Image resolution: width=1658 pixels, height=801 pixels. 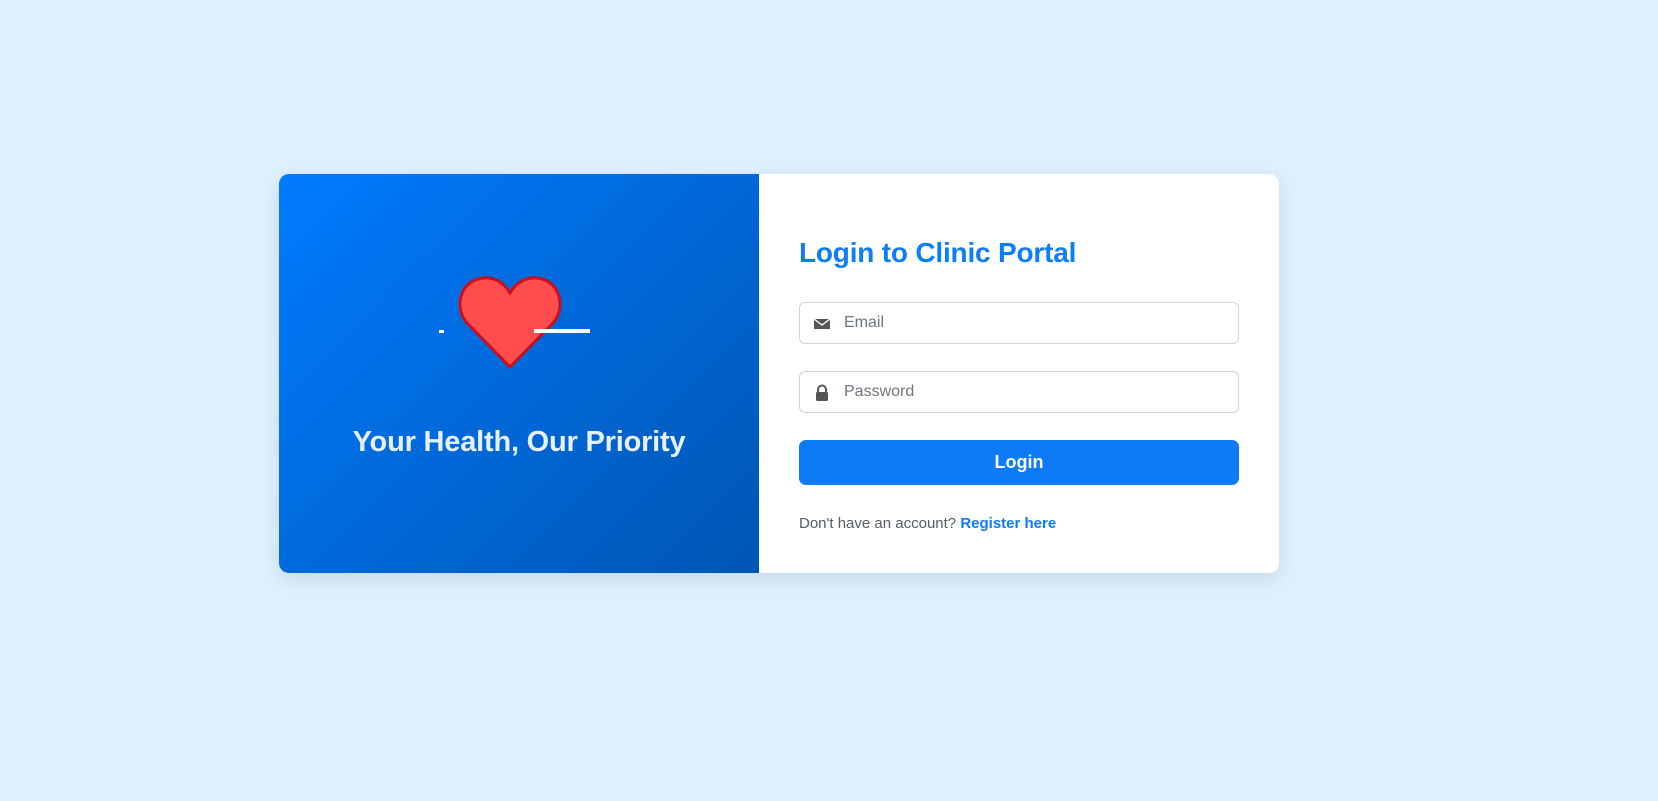 I want to click on form-title: Login to Clinic Portal, so click(x=938, y=252).